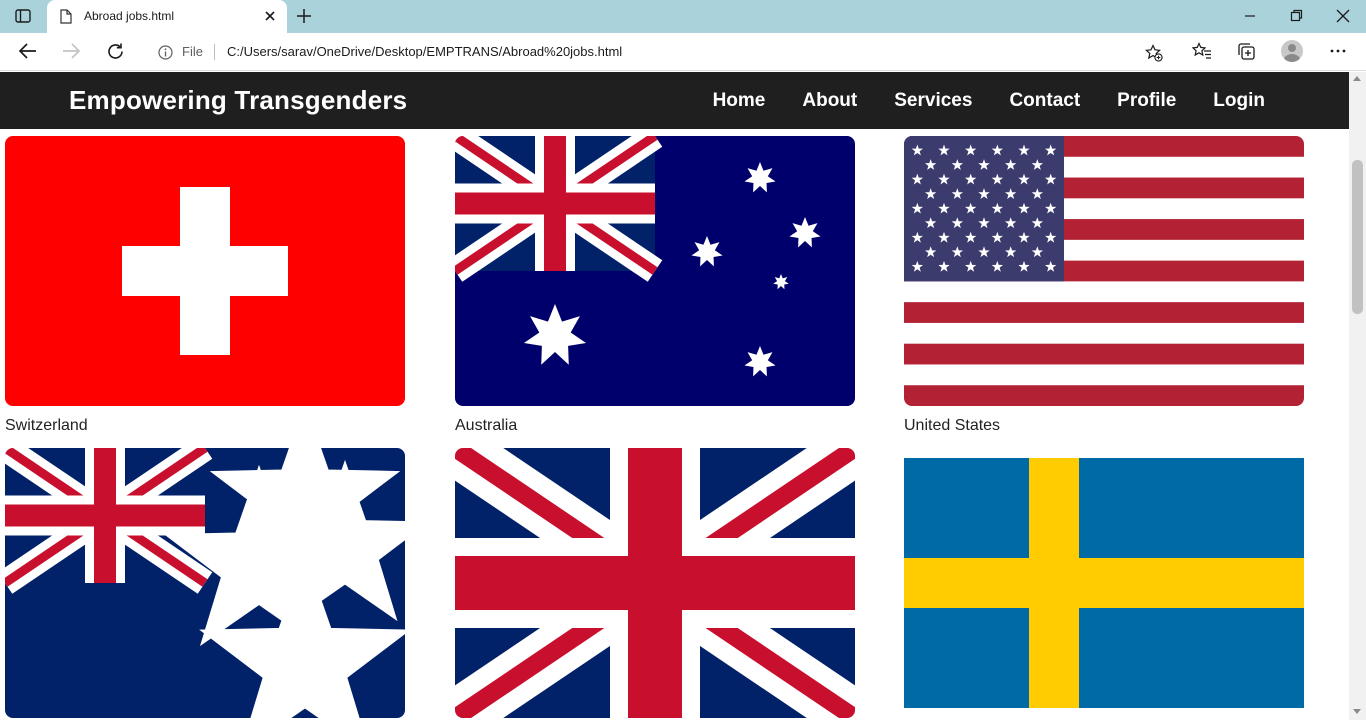 The image size is (1366, 720). Describe the element at coordinates (71, 51) in the screenshot. I see `forward-arrow-icon` at that location.